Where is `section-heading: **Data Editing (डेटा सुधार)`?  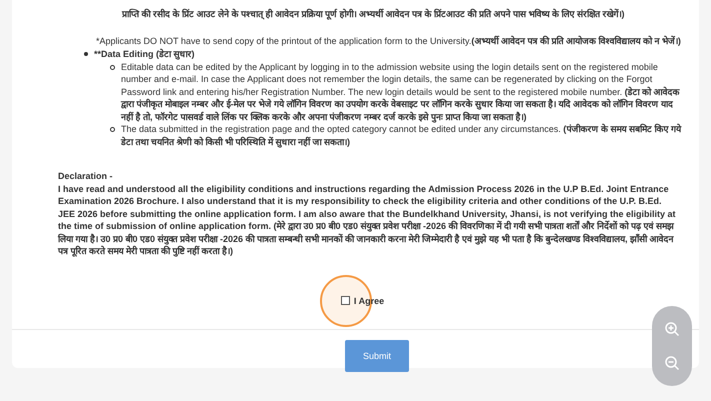
section-heading: **Data Editing (डेटा सुधार) is located at coordinates (144, 54).